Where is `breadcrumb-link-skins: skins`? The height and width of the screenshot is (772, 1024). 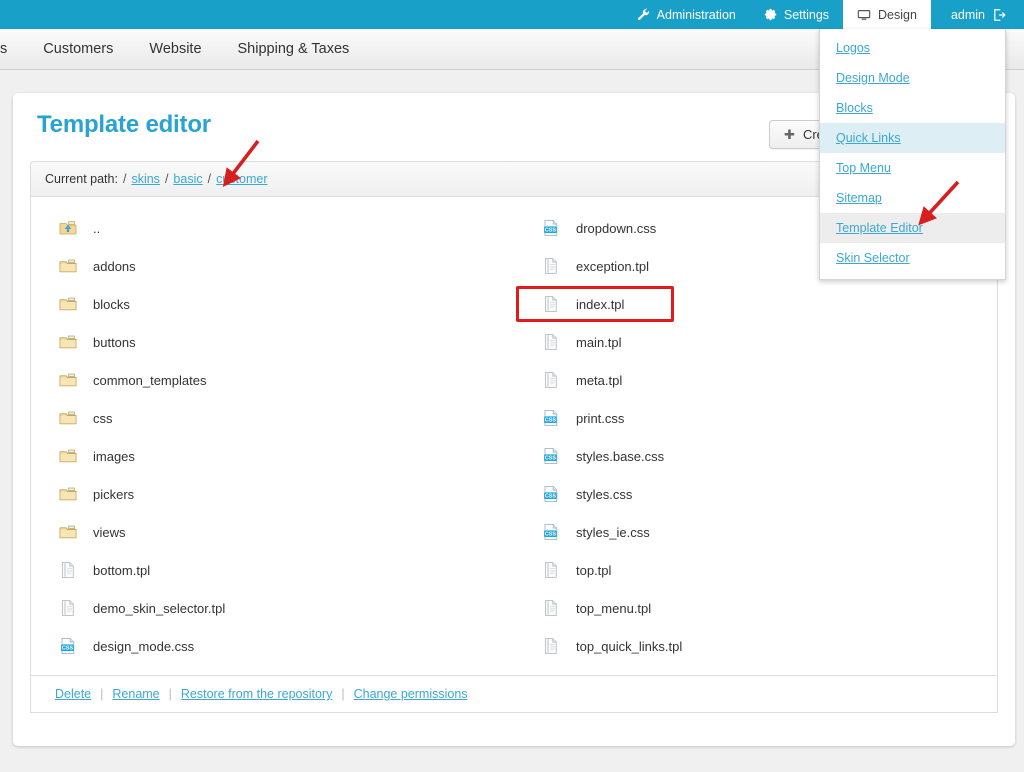 breadcrumb-link-skins: skins is located at coordinates (145, 179).